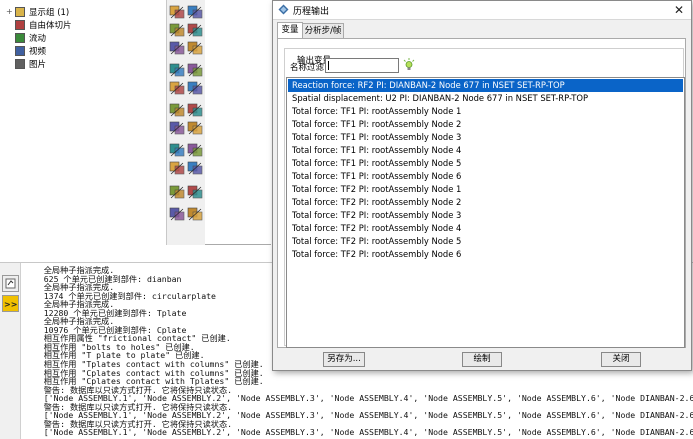 This screenshot has width=693, height=439. What do you see at coordinates (485, 215) in the screenshot?
I see `list-item: Total force: TF2 PI: rootAssembly Node 3` at bounding box center [485, 215].